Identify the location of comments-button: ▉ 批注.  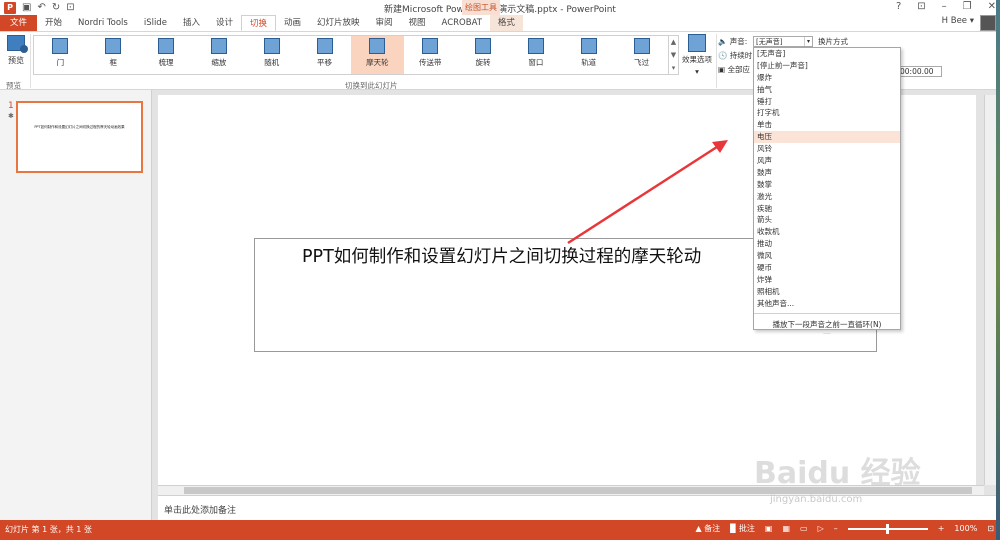
(742, 528).